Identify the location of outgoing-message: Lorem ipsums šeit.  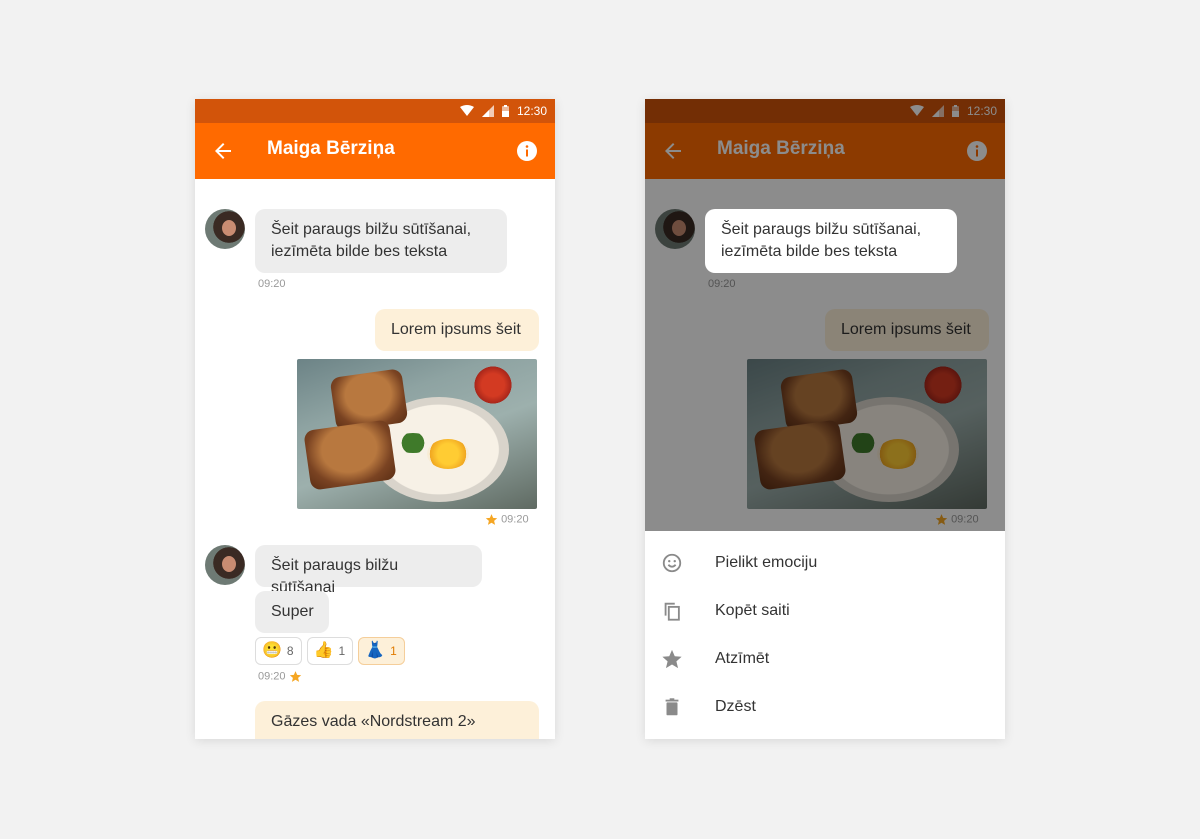
(457, 330).